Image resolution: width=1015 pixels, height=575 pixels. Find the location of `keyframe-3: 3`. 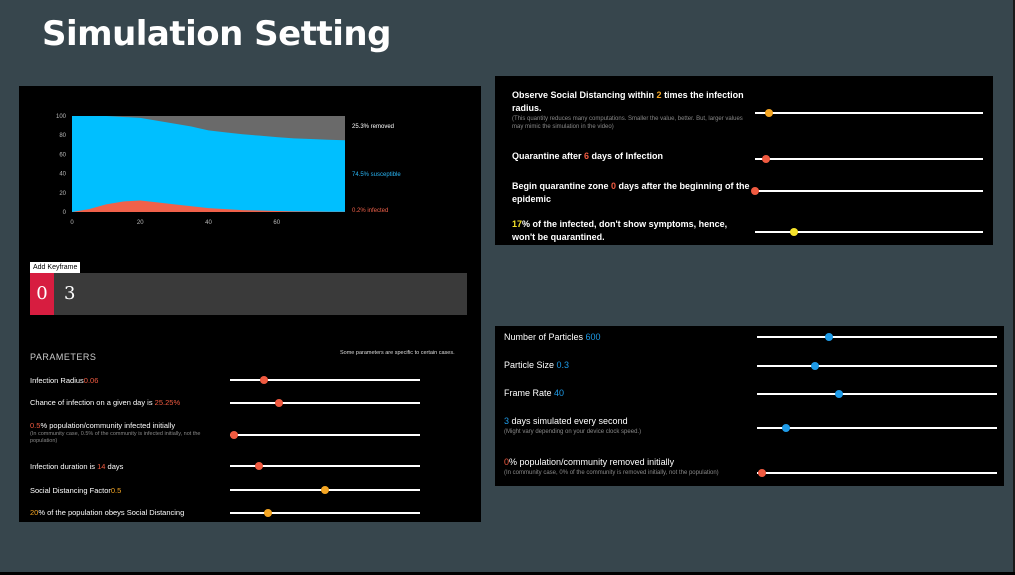

keyframe-3: 3 is located at coordinates (69, 294).